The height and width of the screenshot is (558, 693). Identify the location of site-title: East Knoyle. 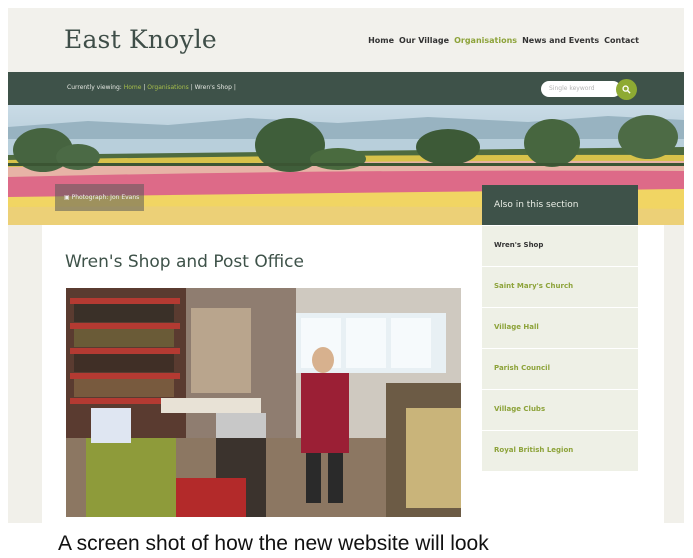
(140, 39).